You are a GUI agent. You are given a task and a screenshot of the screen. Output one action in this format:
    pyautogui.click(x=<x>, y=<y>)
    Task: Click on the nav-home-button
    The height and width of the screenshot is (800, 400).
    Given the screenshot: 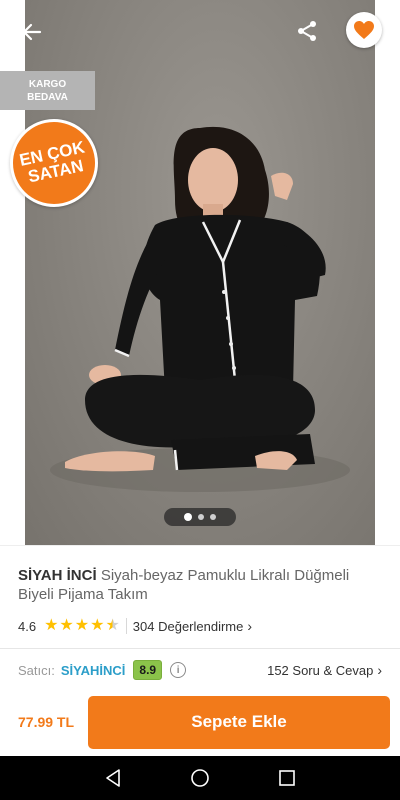 What is the action you would take?
    pyautogui.click(x=200, y=778)
    